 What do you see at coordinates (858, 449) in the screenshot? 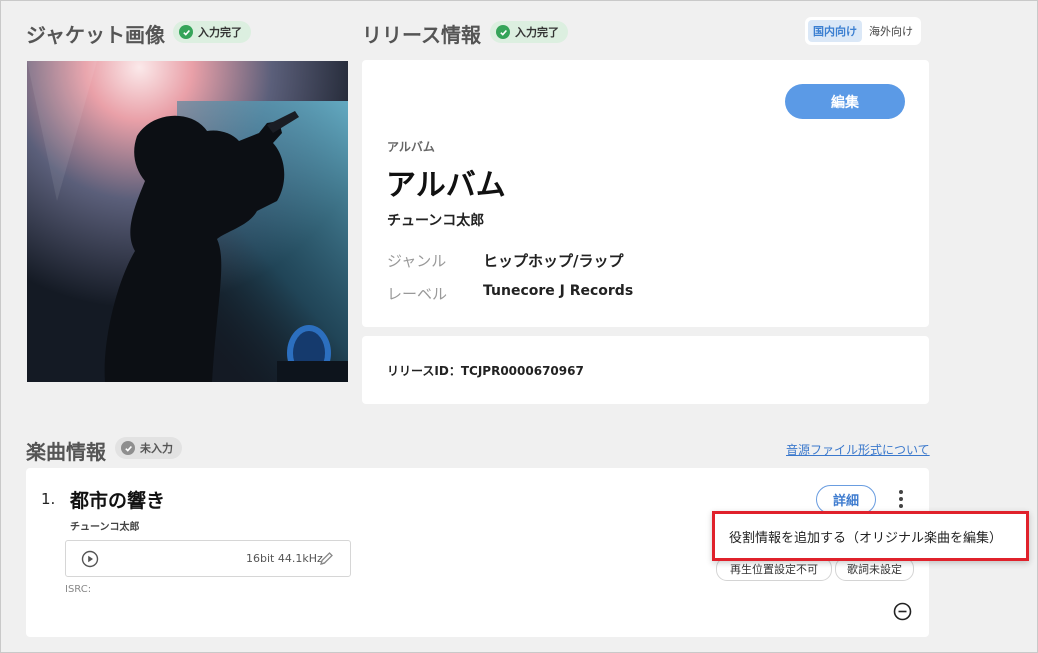
I see `audio-format-link: 音源ファイル形式について` at bounding box center [858, 449].